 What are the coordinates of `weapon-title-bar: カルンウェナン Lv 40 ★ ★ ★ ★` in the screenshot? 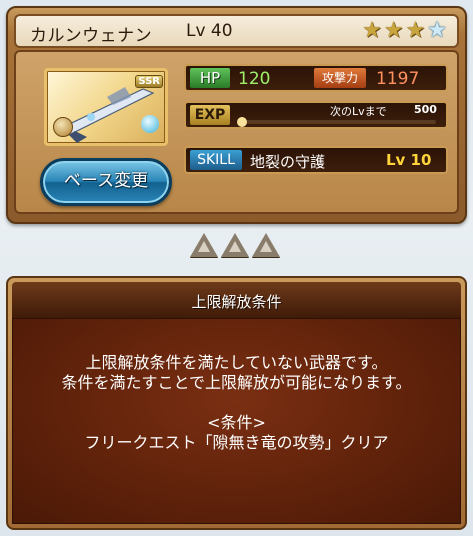 It's located at (236, 31).